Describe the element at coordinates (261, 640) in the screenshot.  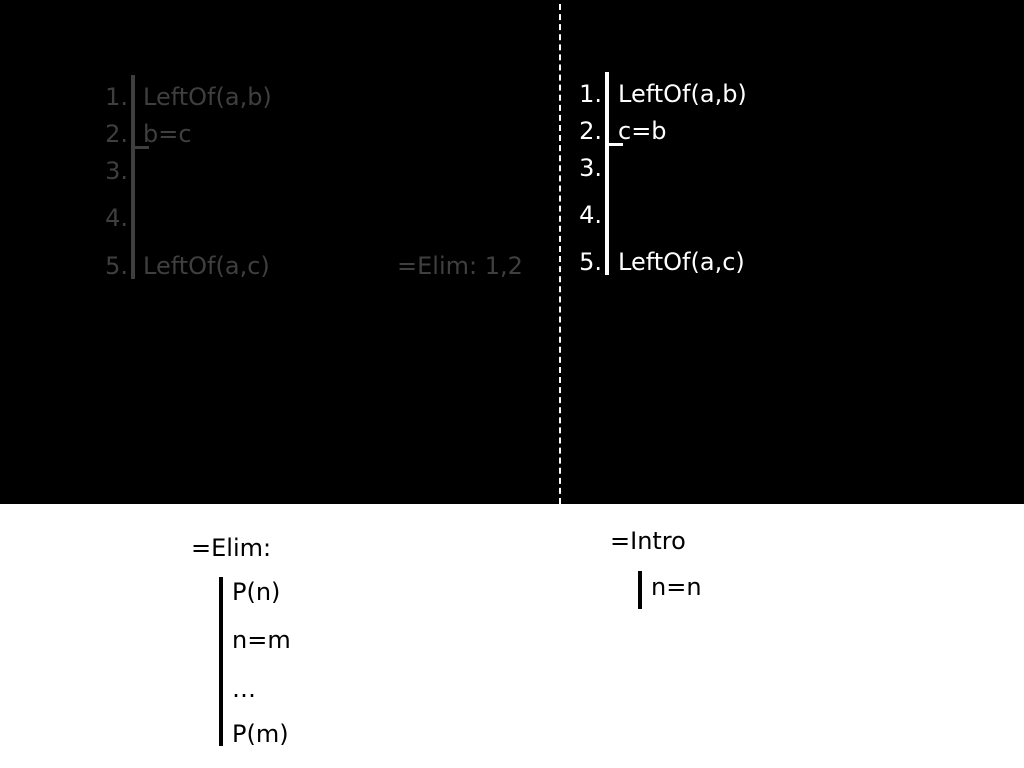
I see `elim-rule-line: n=m` at that location.